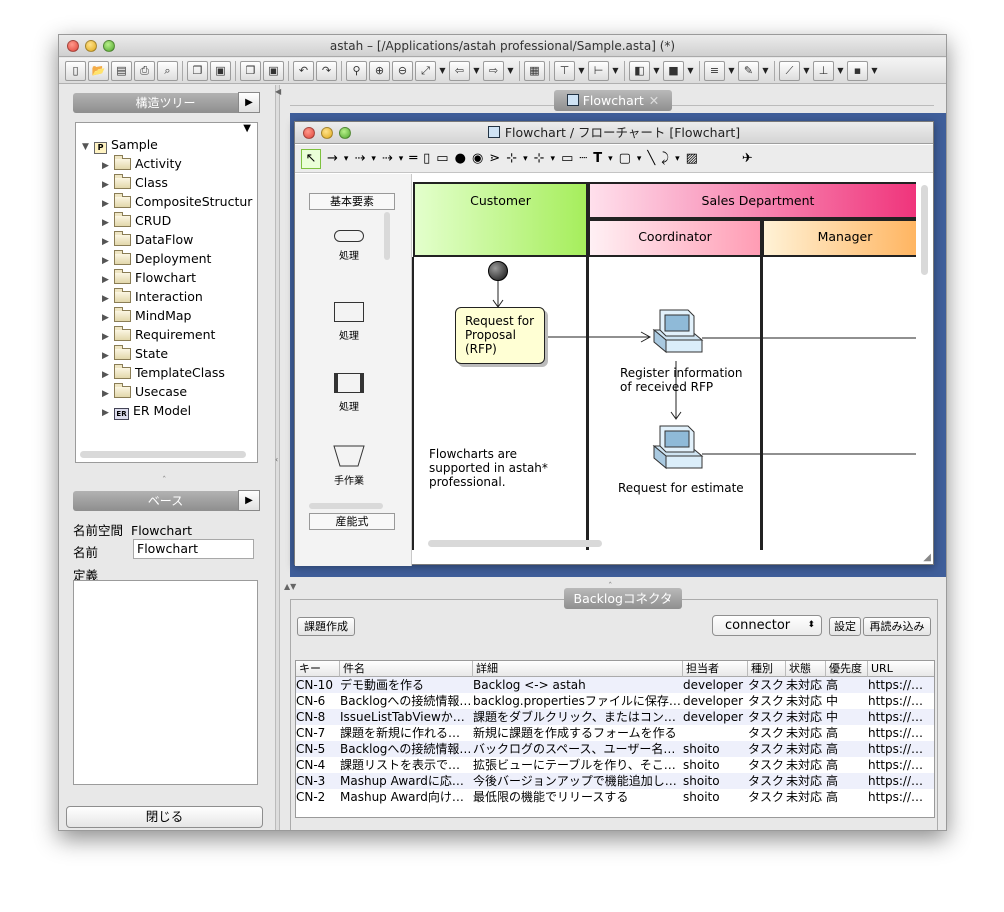 This screenshot has height=912, width=1004. I want to click on fork-tool-icon: ⊹, so click(511, 158).